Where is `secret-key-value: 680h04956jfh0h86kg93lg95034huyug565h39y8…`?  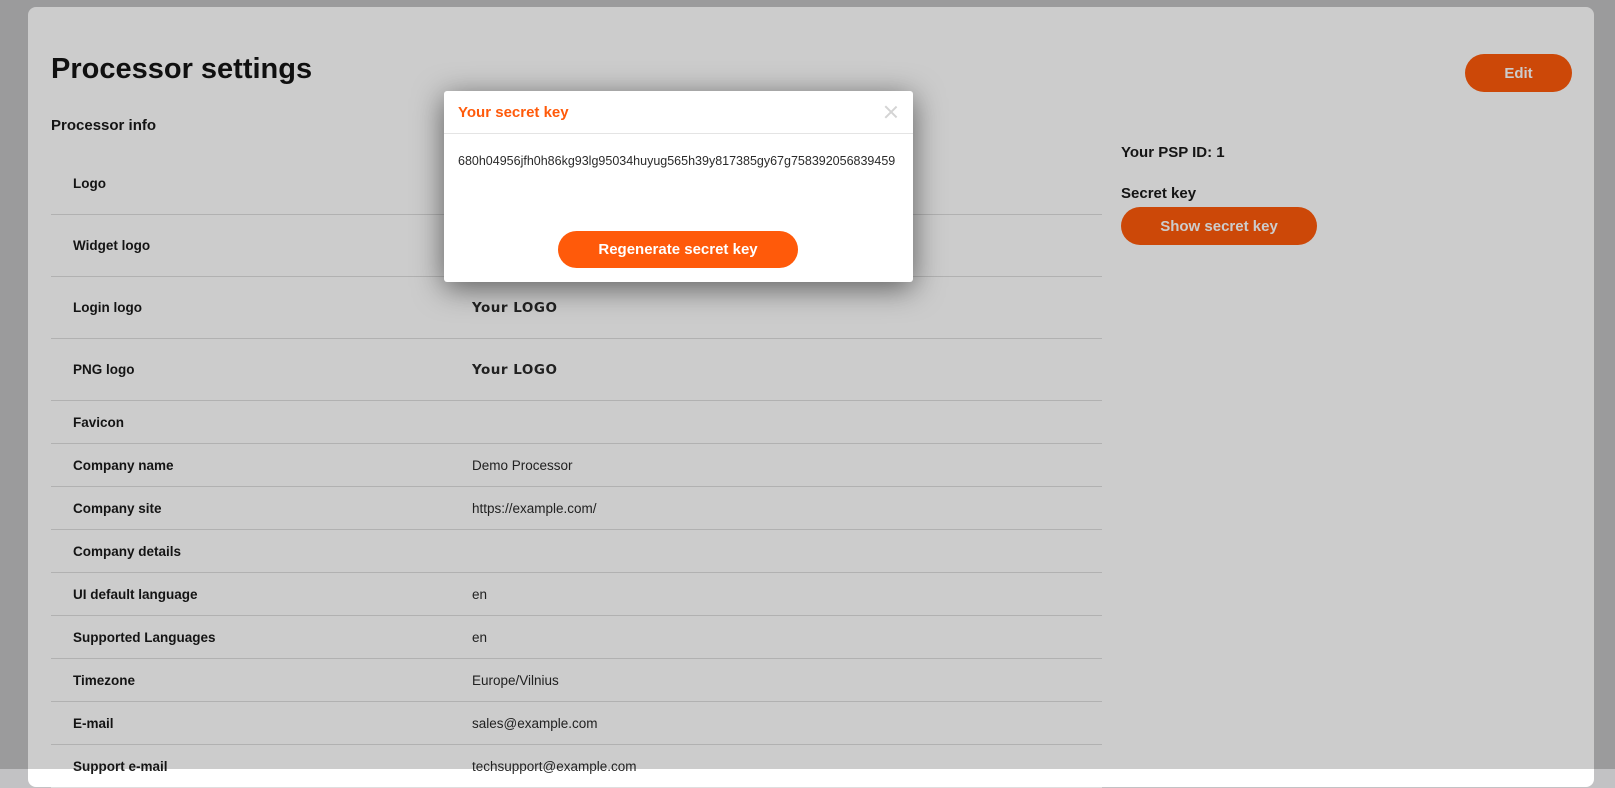
secret-key-value: 680h04956jfh0h86kg93lg95034huyug565h39y8… is located at coordinates (677, 161).